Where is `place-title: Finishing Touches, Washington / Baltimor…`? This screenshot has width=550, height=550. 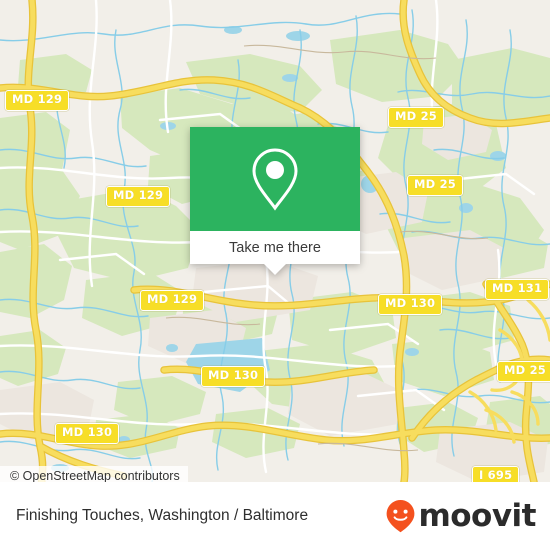
place-title: Finishing Touches, Washington / Baltimor… is located at coordinates (162, 515).